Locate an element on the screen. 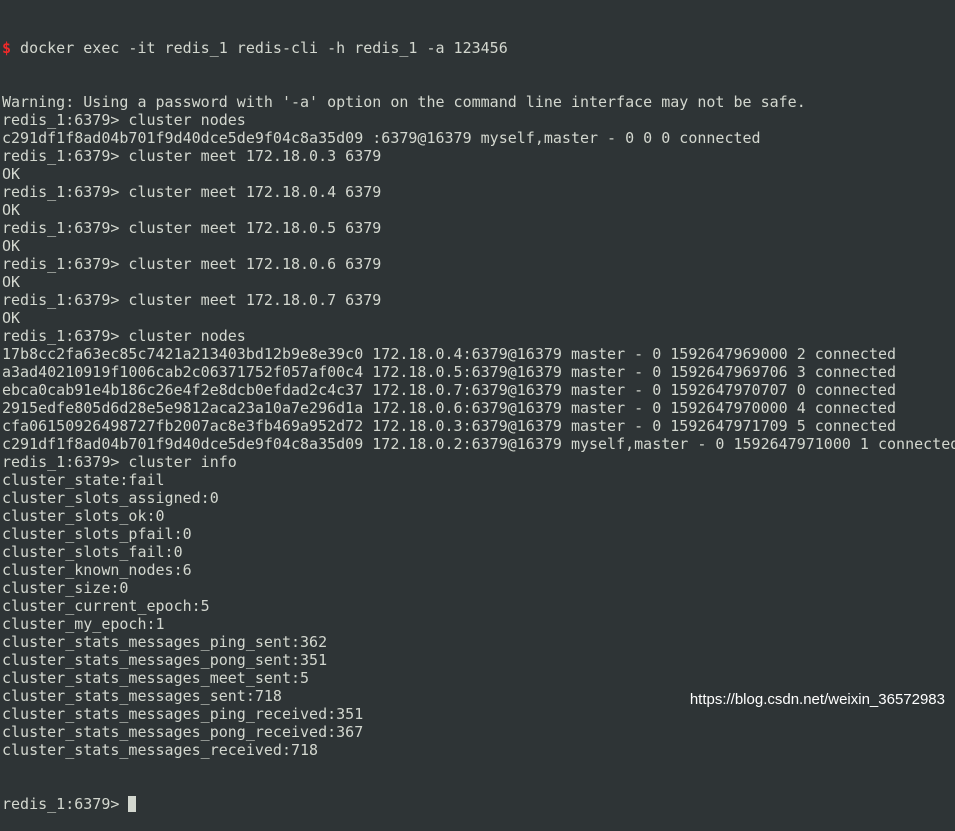 This screenshot has height=831, width=955. redis-prompt: redis_1:6379> is located at coordinates (65, 804).